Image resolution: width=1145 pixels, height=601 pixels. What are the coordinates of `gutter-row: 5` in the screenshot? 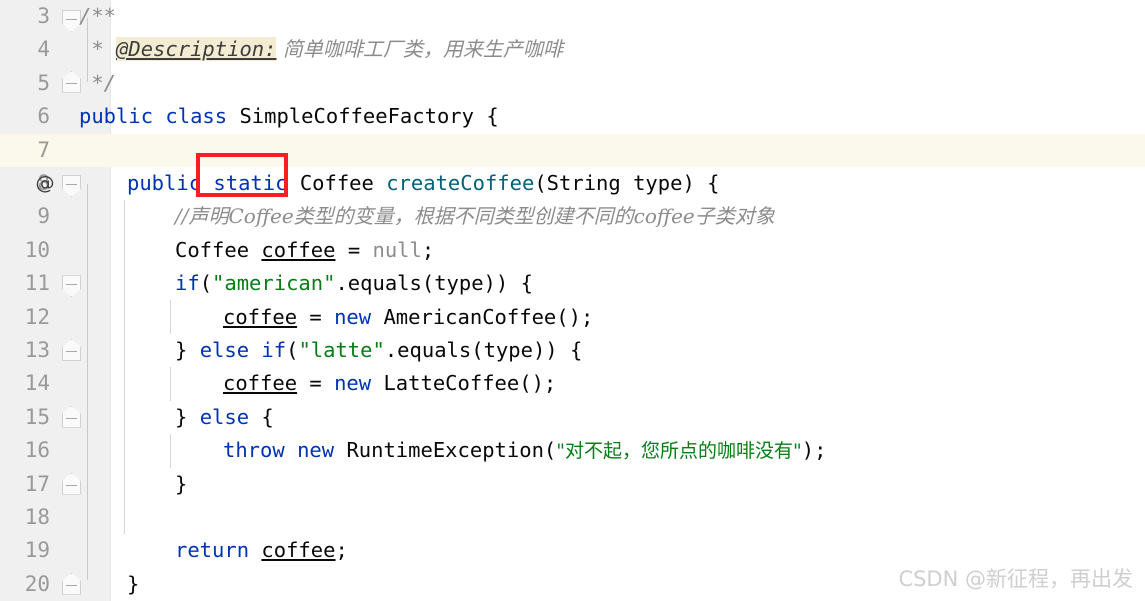 It's located at (572, 83).